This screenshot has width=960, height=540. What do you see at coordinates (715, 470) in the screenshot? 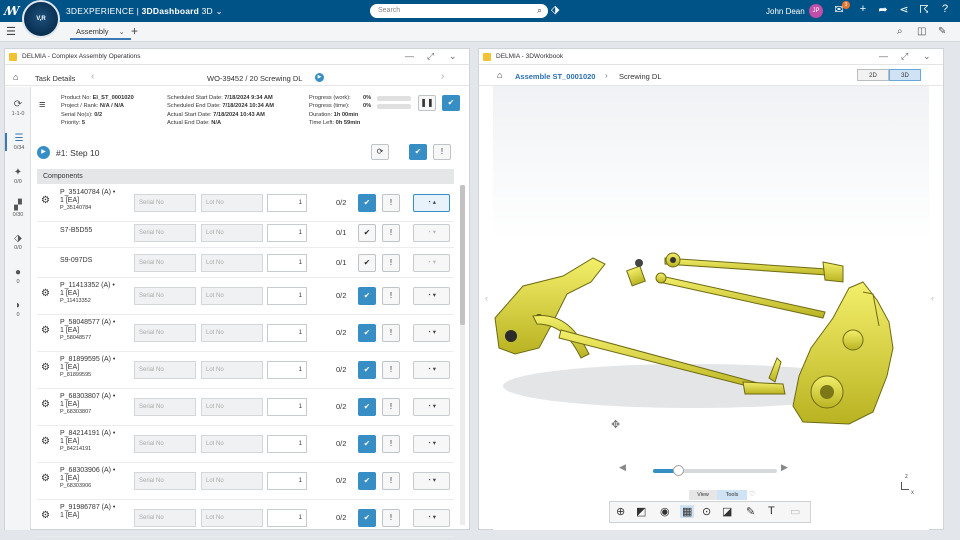
I see `step-slider` at bounding box center [715, 470].